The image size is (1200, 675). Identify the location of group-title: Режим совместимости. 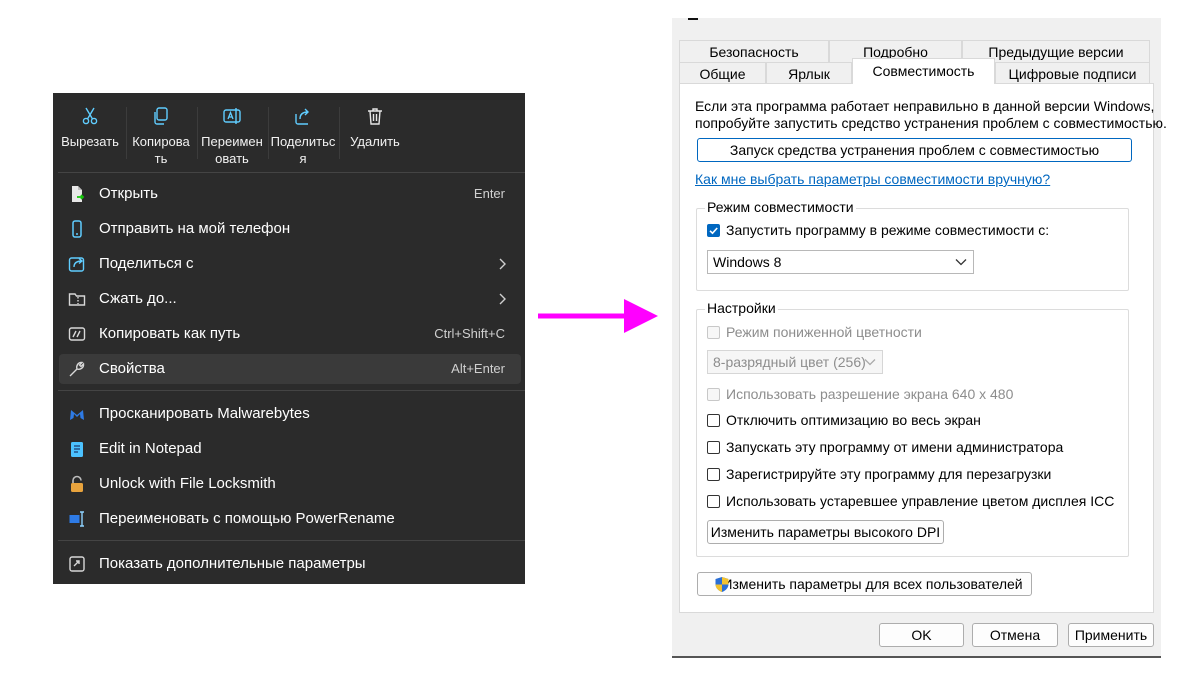
(780, 207).